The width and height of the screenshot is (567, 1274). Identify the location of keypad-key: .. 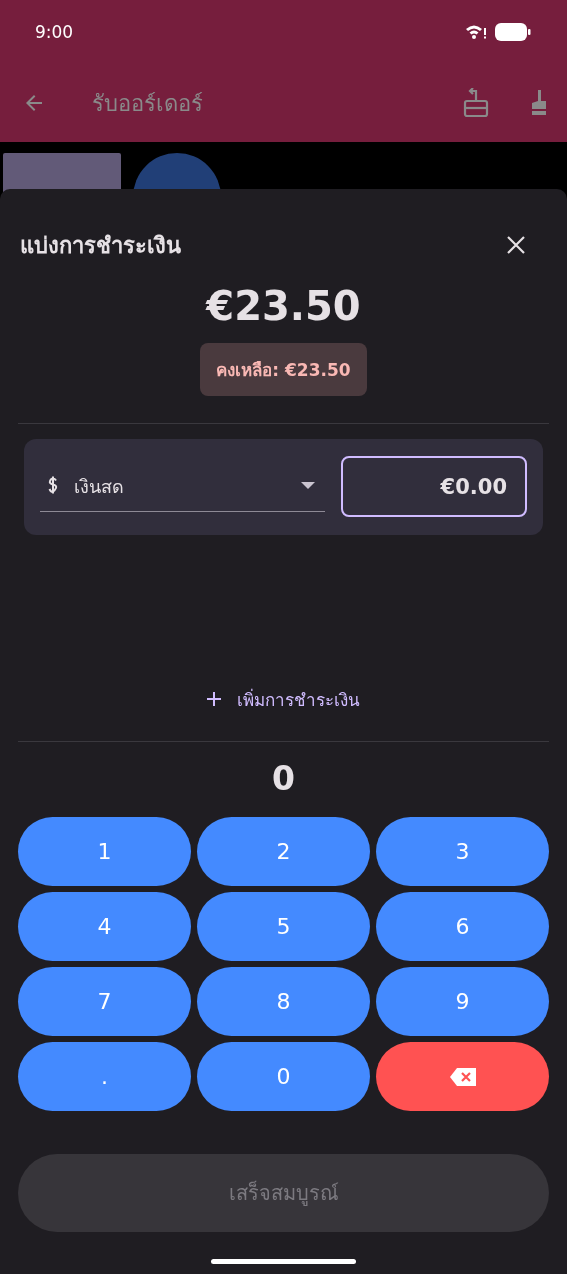
(104, 1076).